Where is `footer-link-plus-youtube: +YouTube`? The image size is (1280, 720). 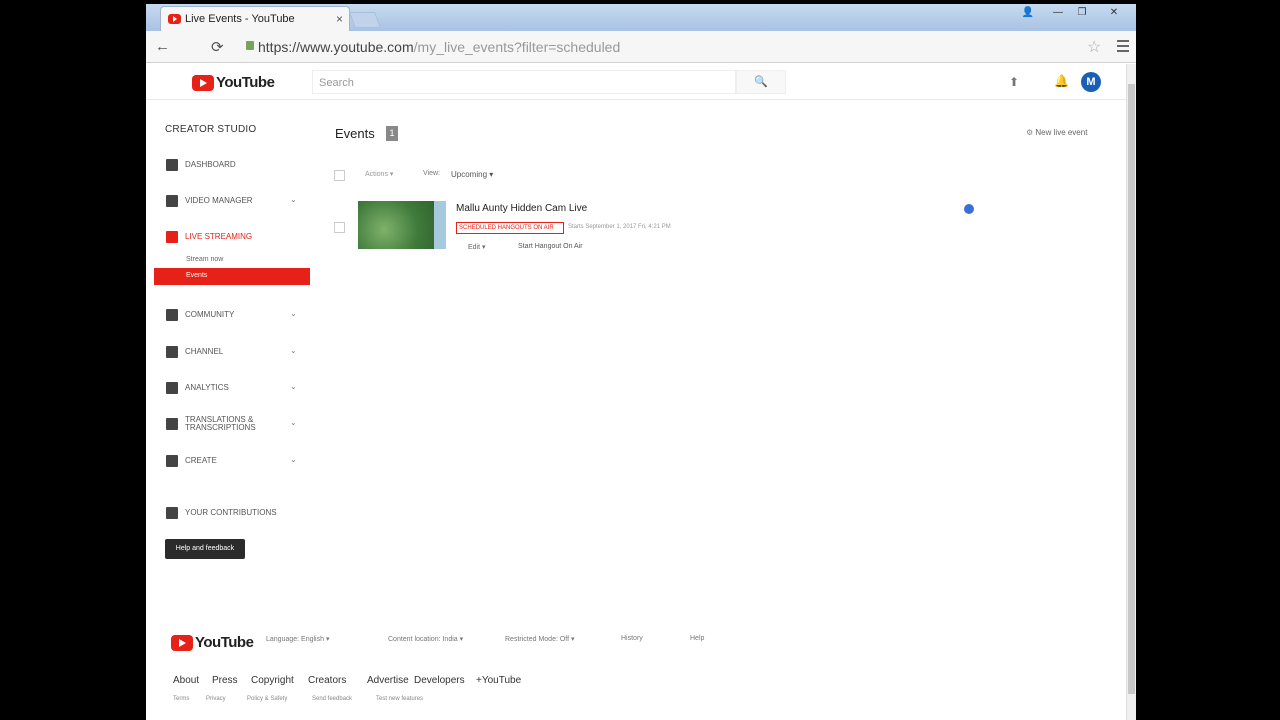
footer-link-plus-youtube: +YouTube is located at coordinates (498, 680).